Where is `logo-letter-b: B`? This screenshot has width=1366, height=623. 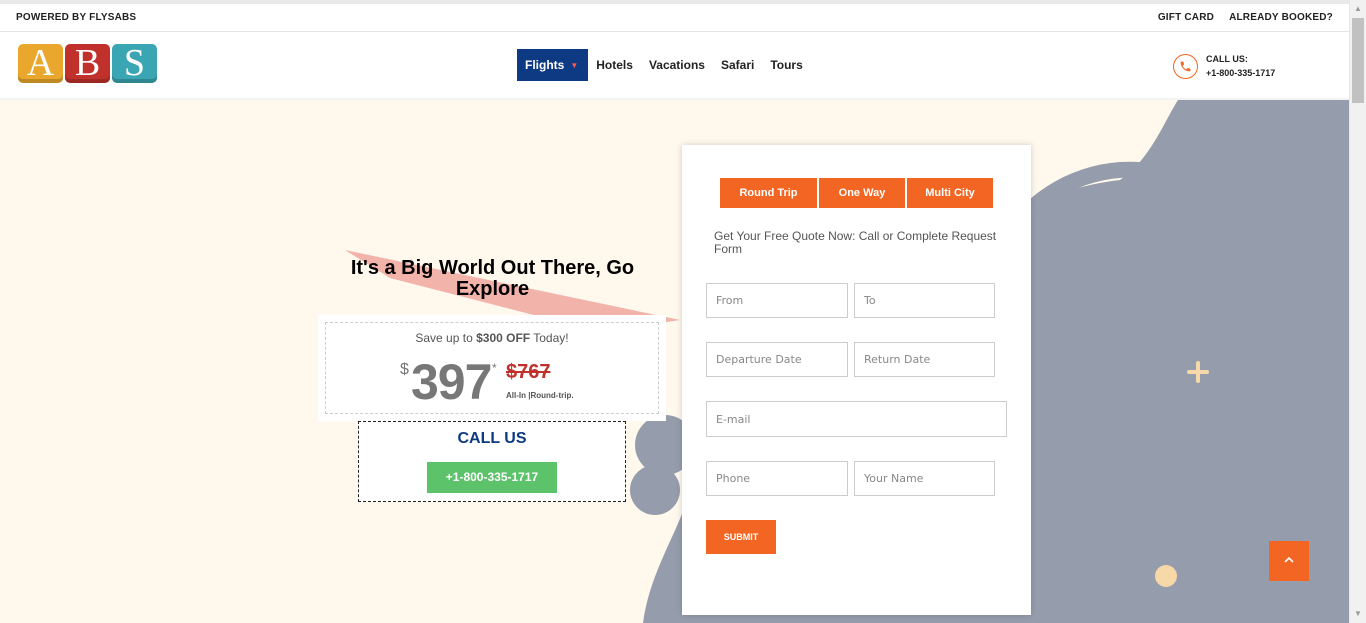
logo-letter-b: B is located at coordinates (87, 63).